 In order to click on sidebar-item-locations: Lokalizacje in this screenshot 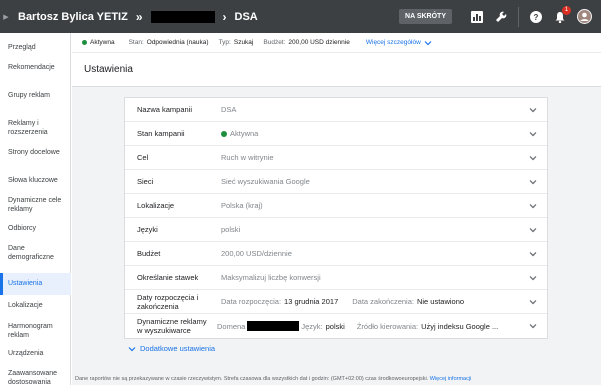, I will do `click(35, 305)`.